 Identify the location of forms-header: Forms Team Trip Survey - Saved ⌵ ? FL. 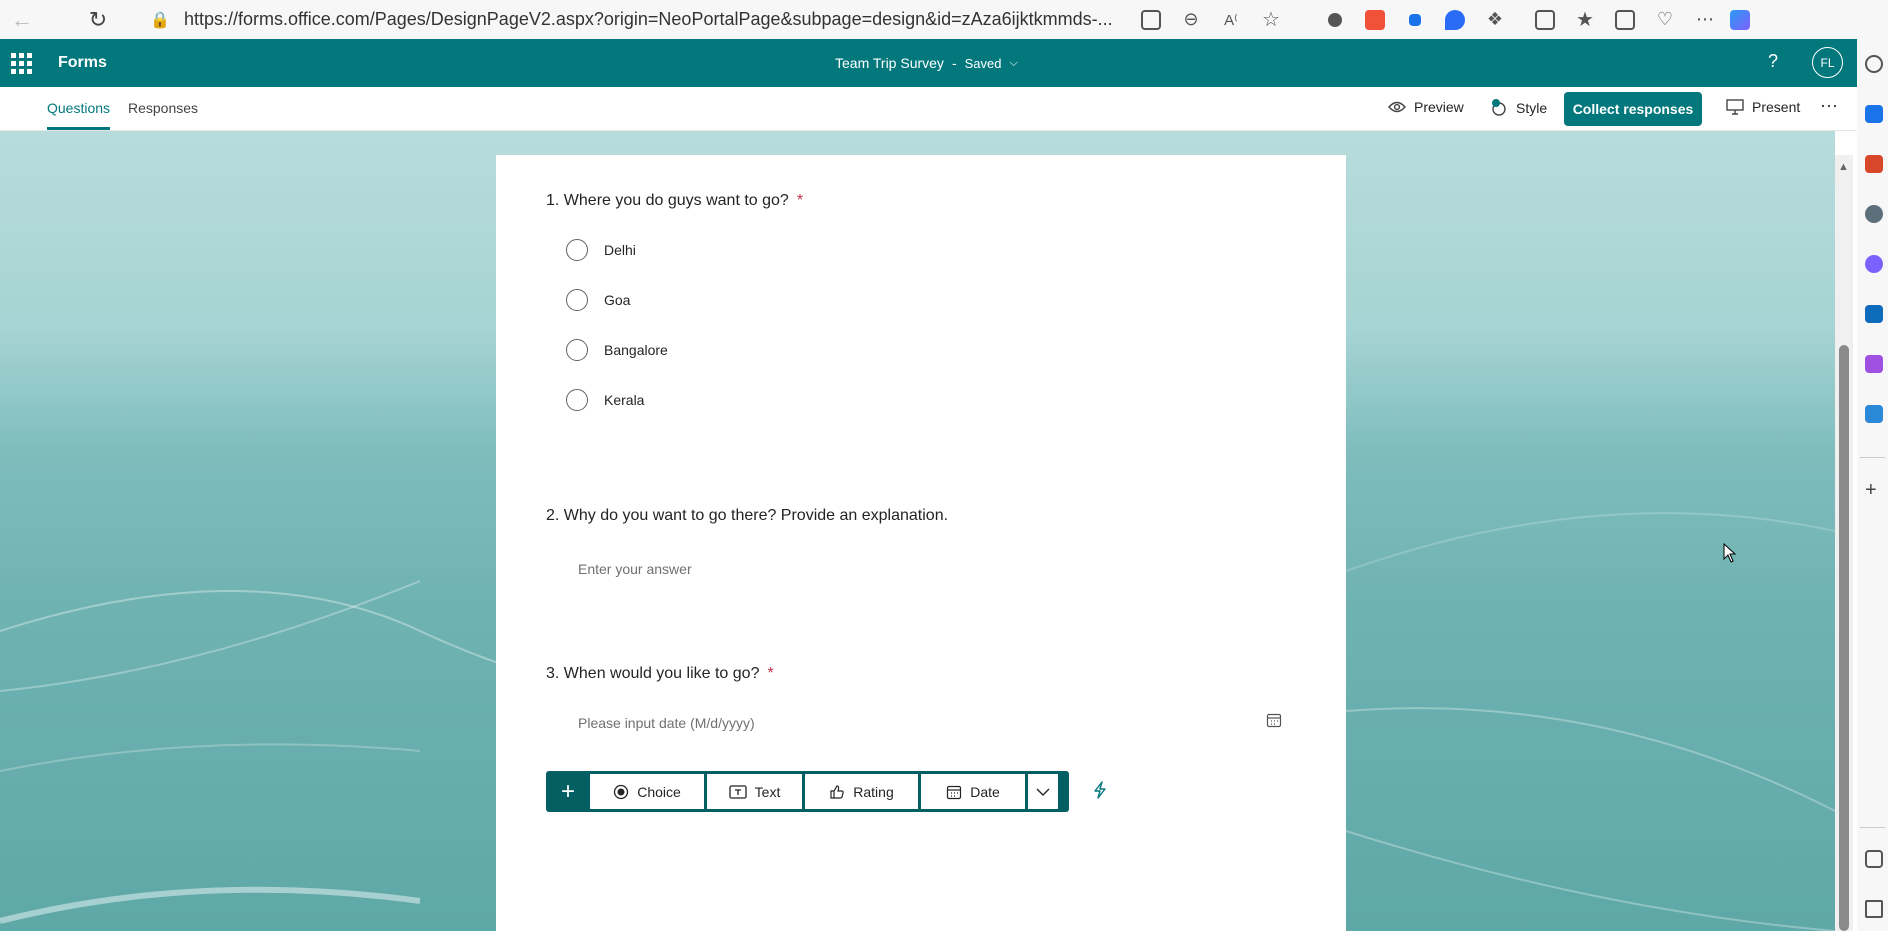
(928, 63).